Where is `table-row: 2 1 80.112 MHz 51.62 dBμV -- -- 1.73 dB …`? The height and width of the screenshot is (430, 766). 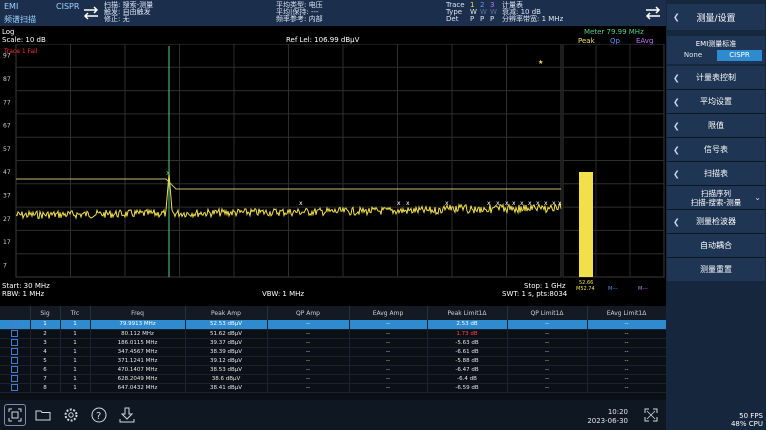 table-row: 2 1 80.112 MHz 51.62 dBμV -- -- 1.73 dB … is located at coordinates (333, 334).